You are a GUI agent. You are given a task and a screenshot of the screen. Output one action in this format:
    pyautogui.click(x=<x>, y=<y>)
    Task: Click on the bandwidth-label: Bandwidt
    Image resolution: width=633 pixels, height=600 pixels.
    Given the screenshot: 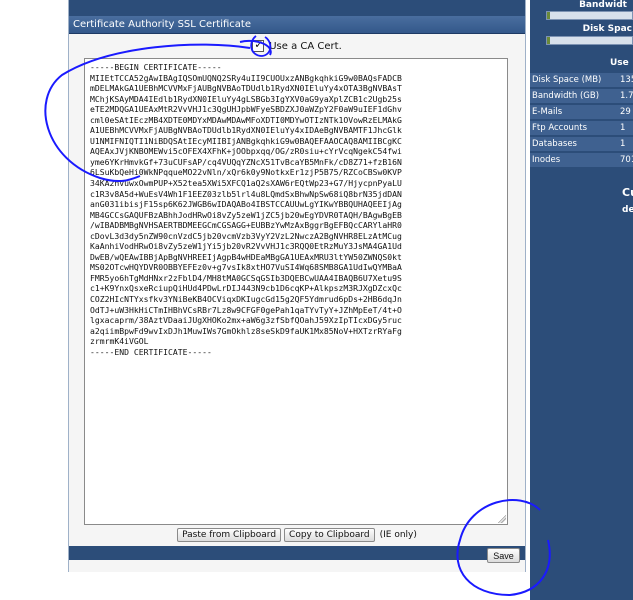 What is the action you would take?
    pyautogui.click(x=603, y=5)
    